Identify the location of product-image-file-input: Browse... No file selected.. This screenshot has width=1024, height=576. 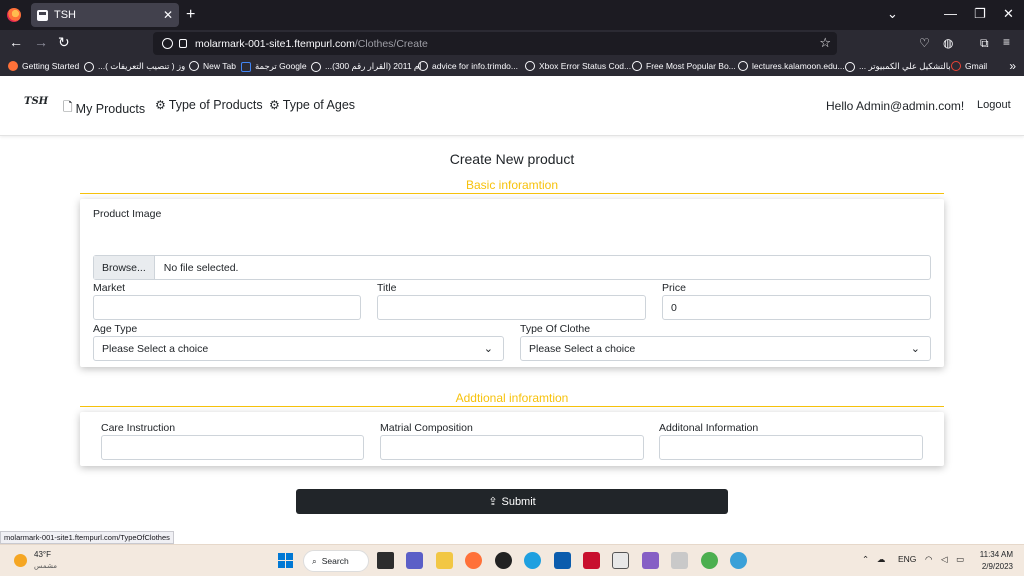
(512, 267).